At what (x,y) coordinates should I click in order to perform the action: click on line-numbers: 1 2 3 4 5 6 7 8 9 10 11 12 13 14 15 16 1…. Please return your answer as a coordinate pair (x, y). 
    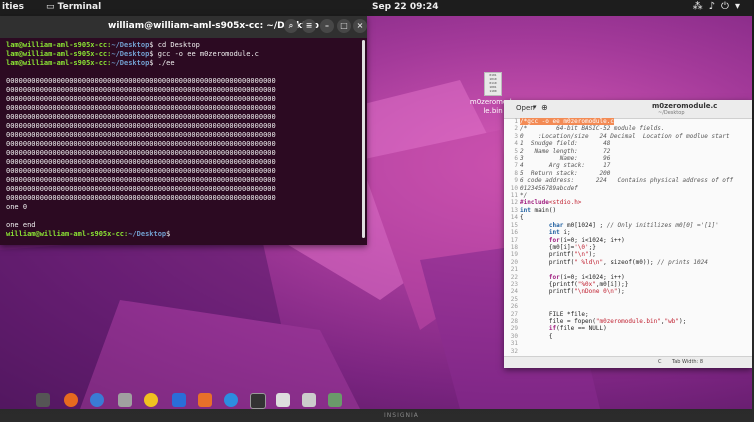
    Looking at the image, I should click on (514, 236).